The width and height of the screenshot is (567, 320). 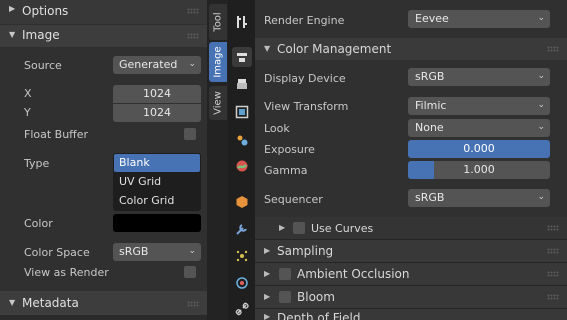 I want to click on view-layer-icon, so click(x=242, y=112).